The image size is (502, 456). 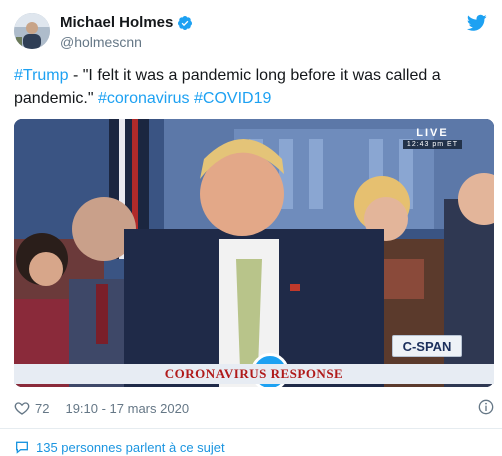 I want to click on verified-badge-icon, so click(x=185, y=22).